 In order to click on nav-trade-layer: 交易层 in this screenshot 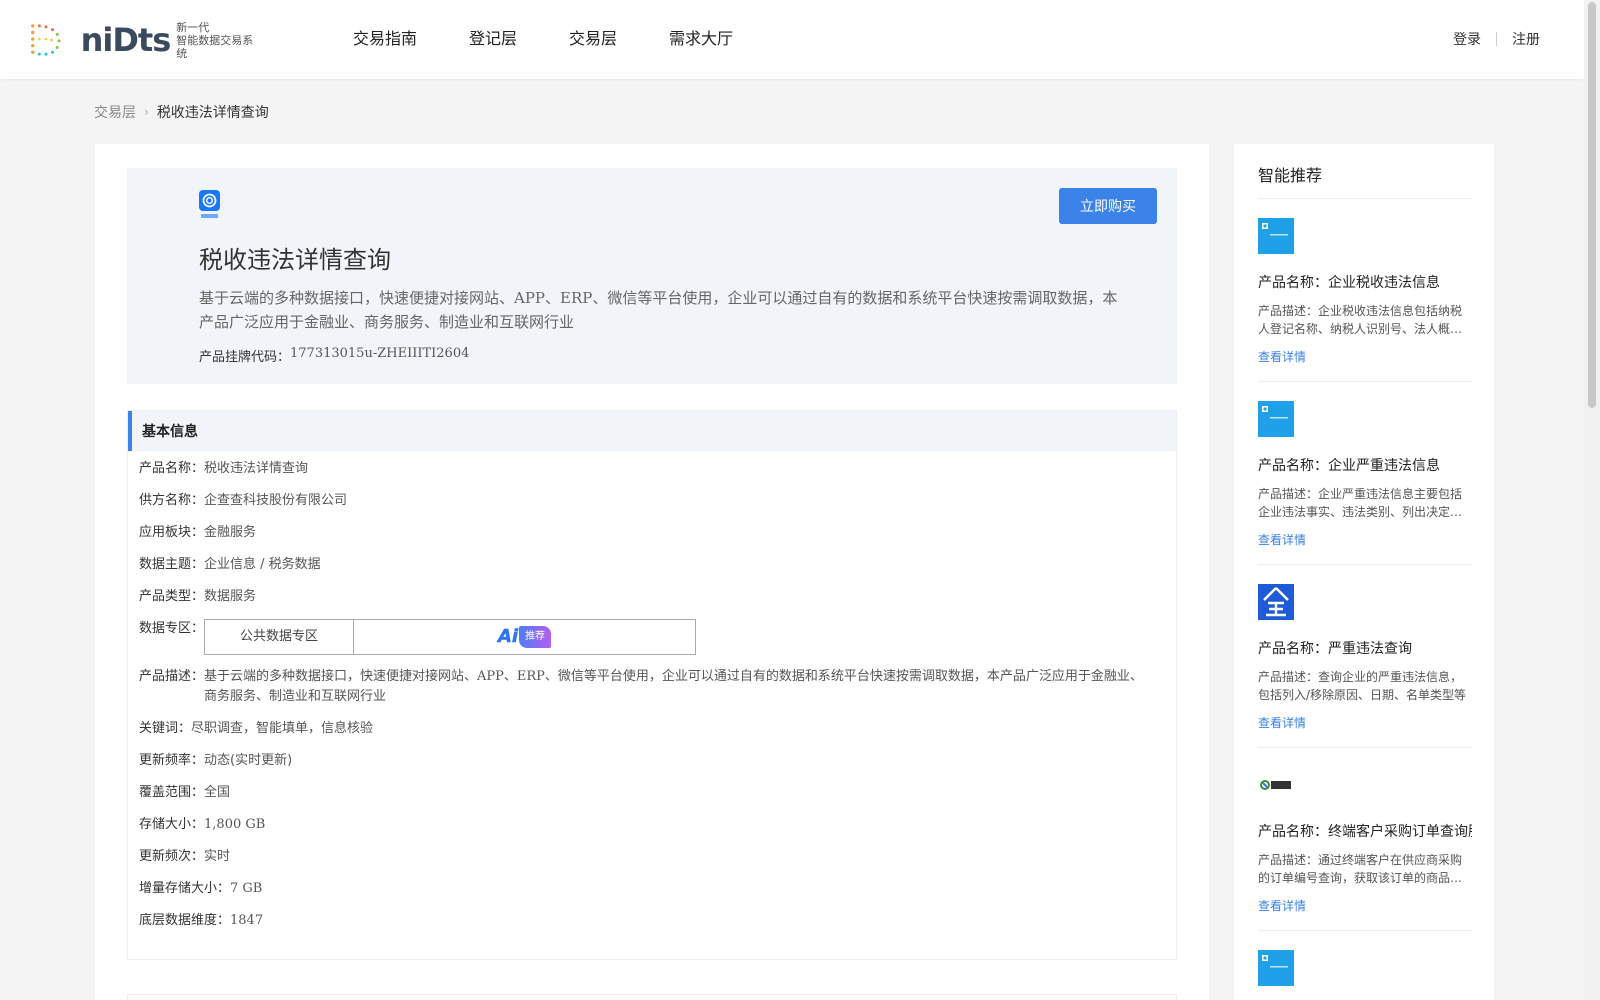, I will do `click(593, 39)`.